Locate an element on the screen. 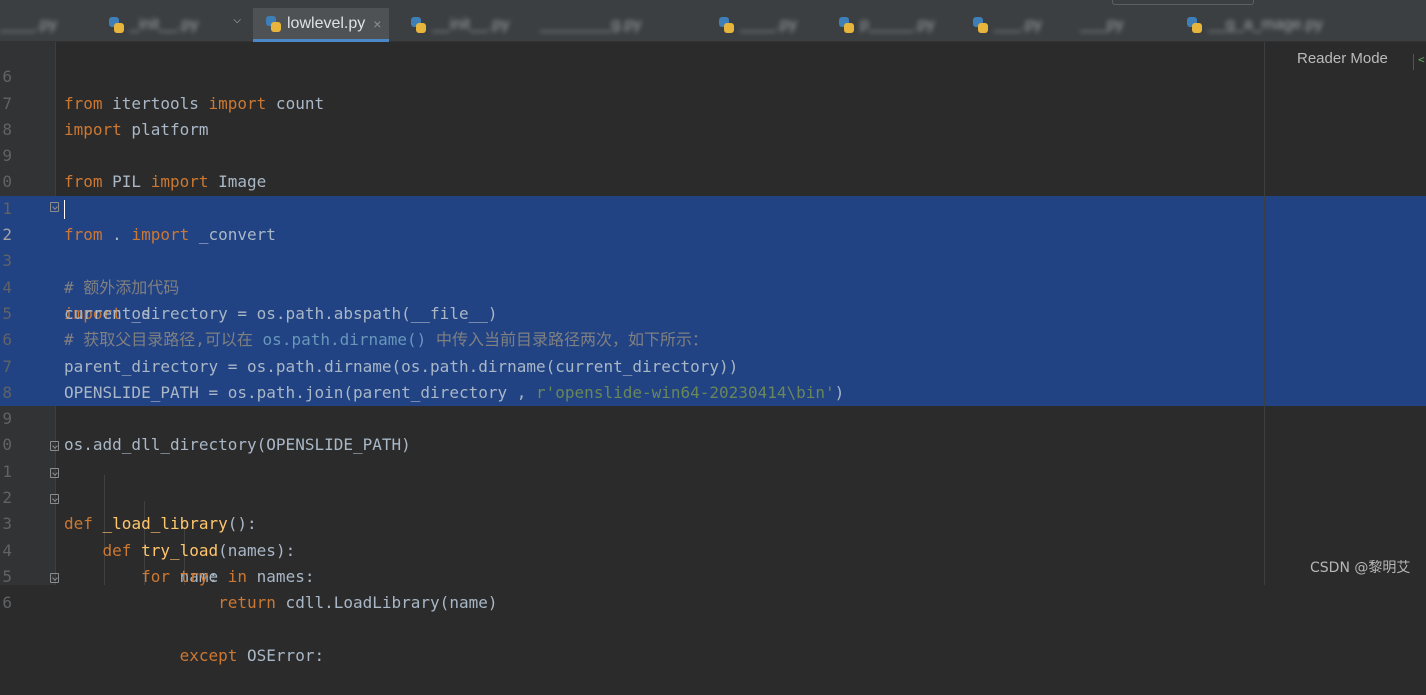  tab-label: _init__.py is located at coordinates (164, 24).